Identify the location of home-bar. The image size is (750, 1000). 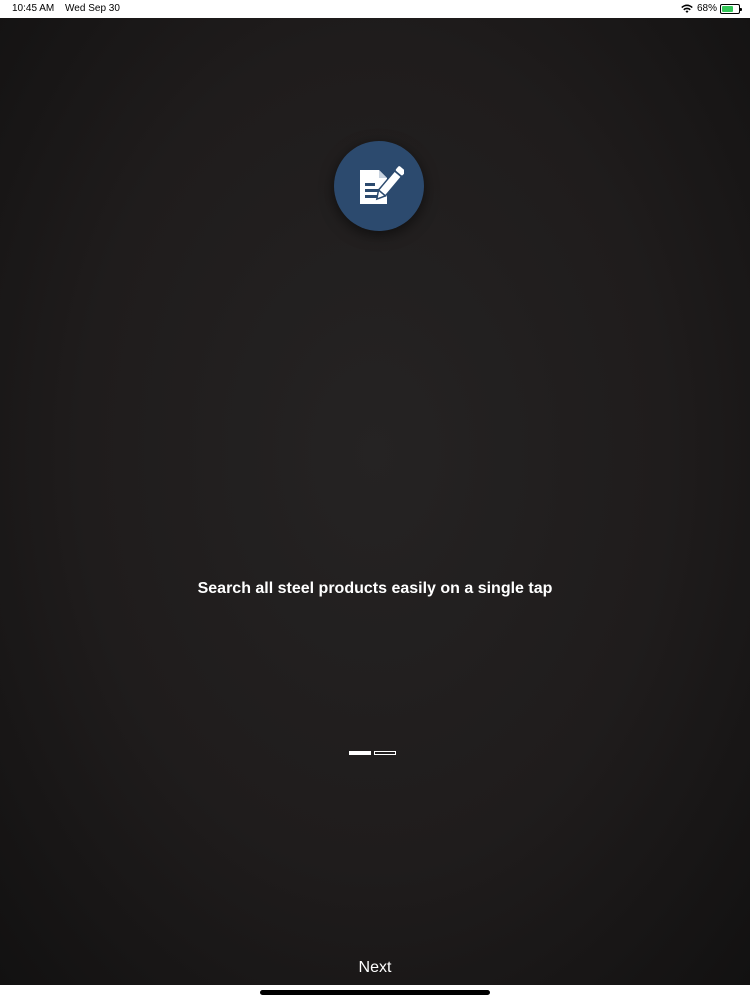
(375, 992).